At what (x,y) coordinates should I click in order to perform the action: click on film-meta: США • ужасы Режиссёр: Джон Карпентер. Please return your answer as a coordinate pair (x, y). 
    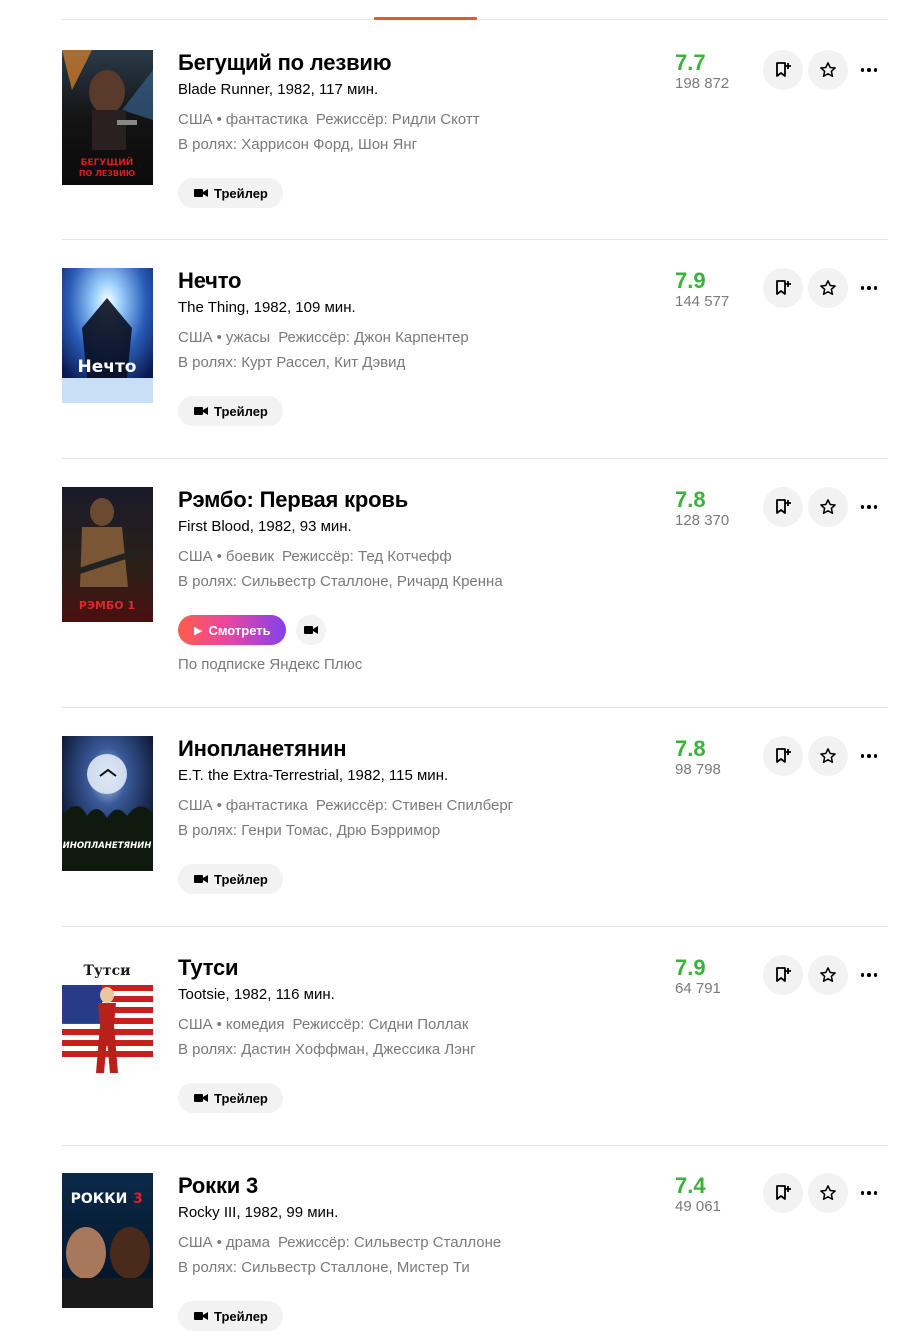
    Looking at the image, I should click on (323, 337).